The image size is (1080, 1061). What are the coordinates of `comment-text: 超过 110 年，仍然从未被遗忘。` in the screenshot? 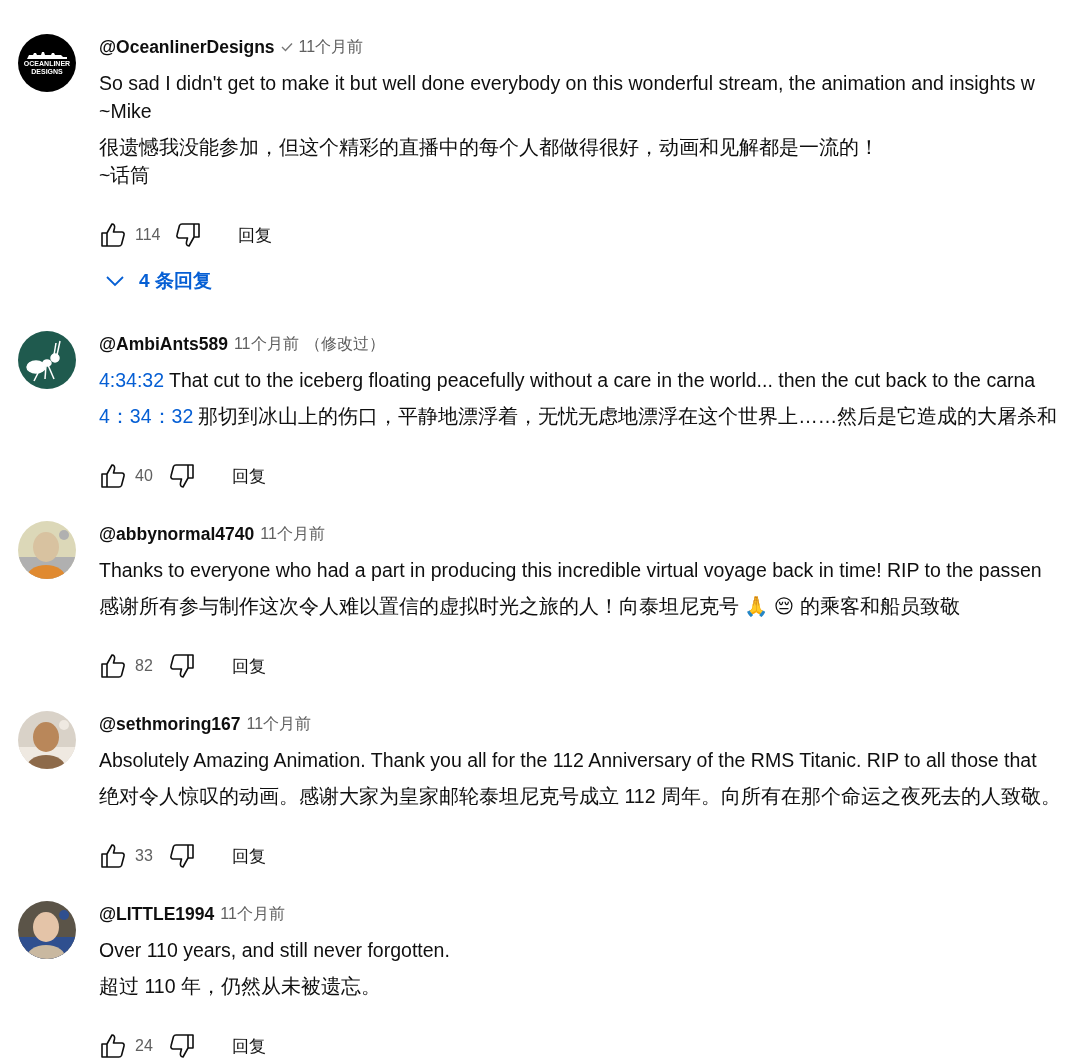 It's located at (240, 986).